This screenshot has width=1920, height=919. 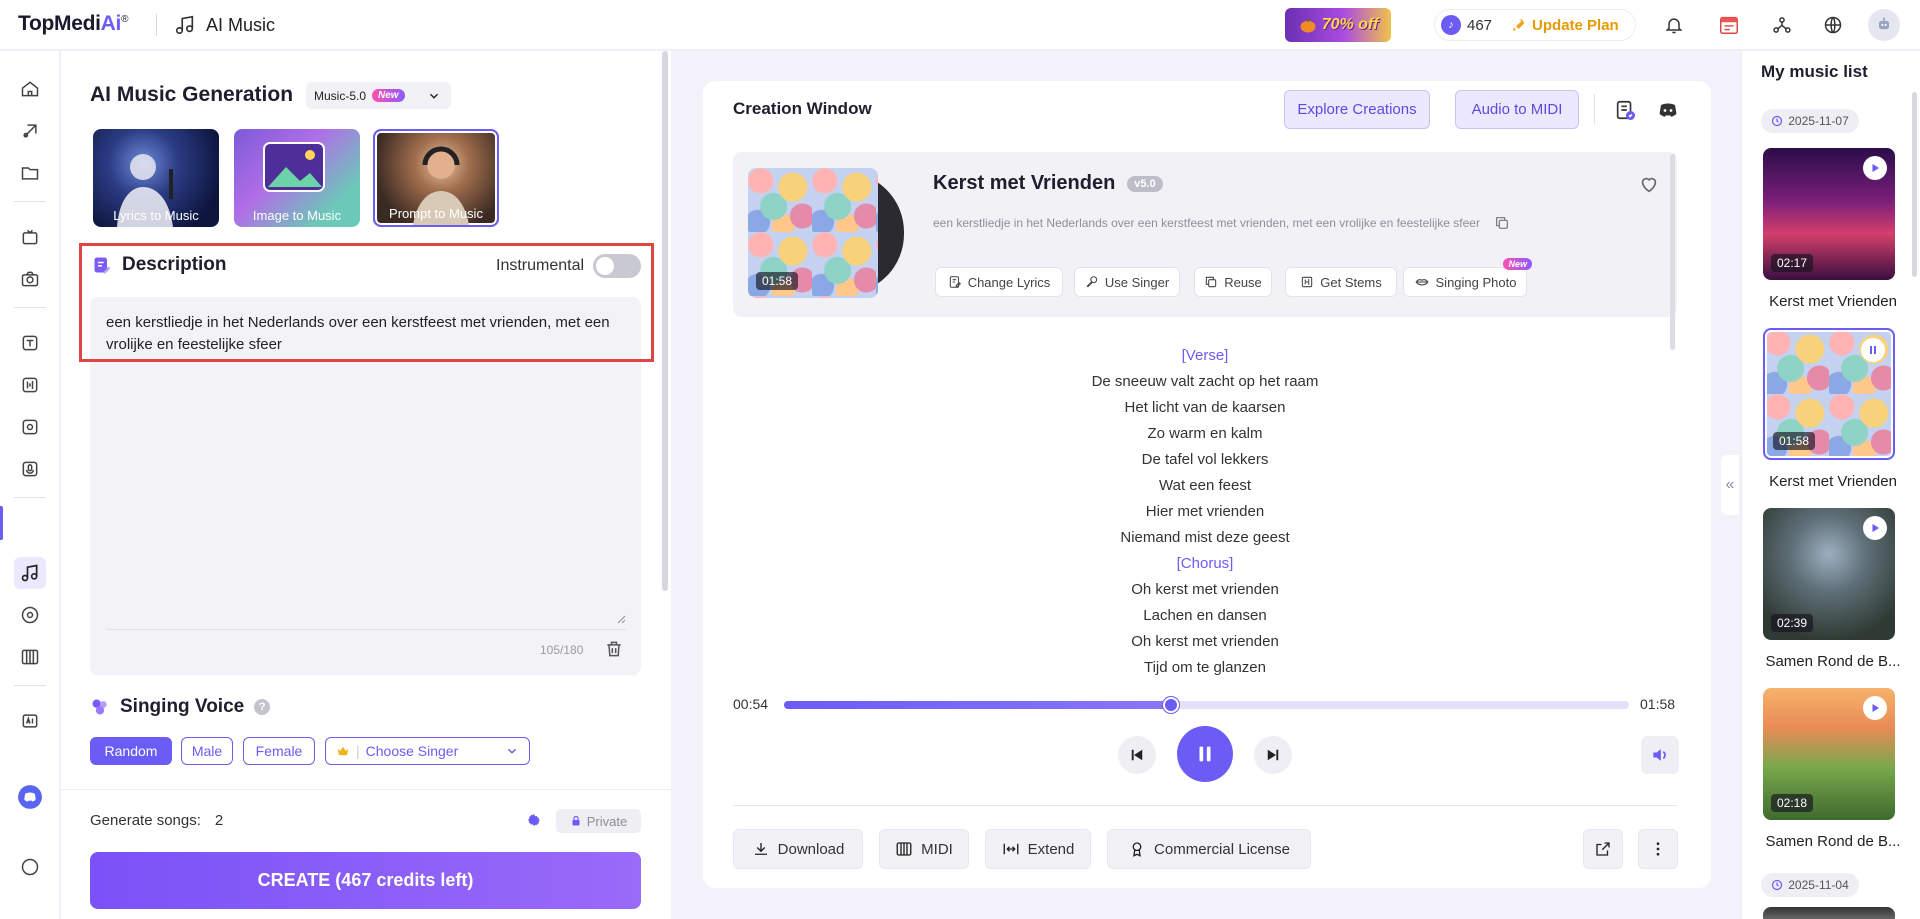 What do you see at coordinates (1829, 394) in the screenshot?
I see `music-list-item-thumb: 01:58` at bounding box center [1829, 394].